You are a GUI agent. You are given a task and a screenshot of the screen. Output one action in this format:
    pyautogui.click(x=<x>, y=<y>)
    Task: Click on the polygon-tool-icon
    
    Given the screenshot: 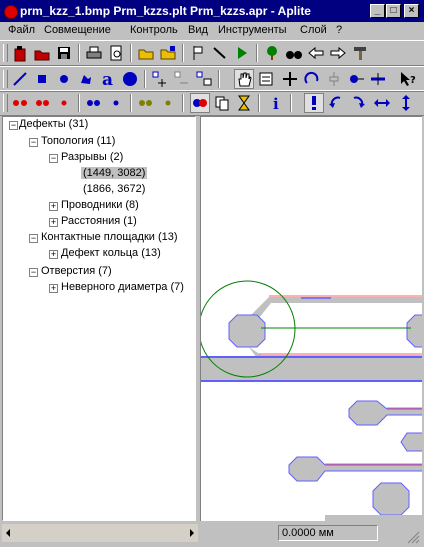 What is the action you would take?
    pyautogui.click(x=86, y=79)
    